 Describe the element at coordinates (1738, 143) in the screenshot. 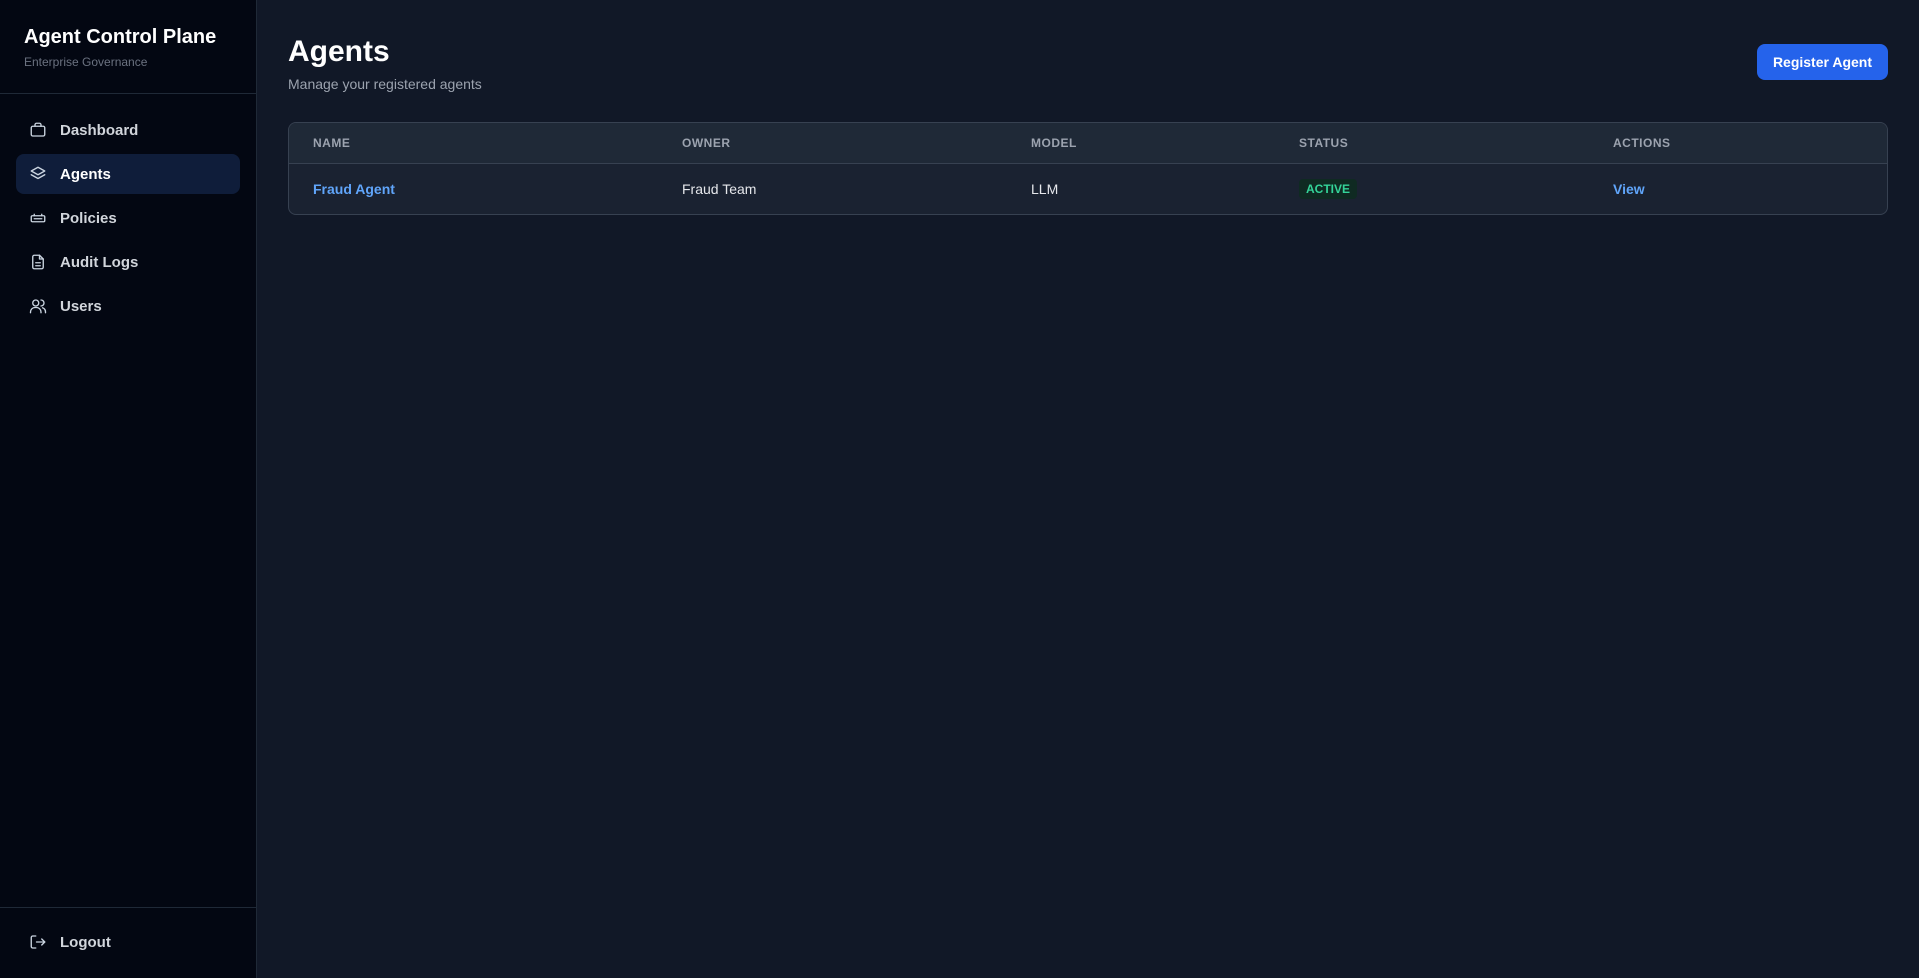

I see `column-header-actions: ACTIONS` at that location.